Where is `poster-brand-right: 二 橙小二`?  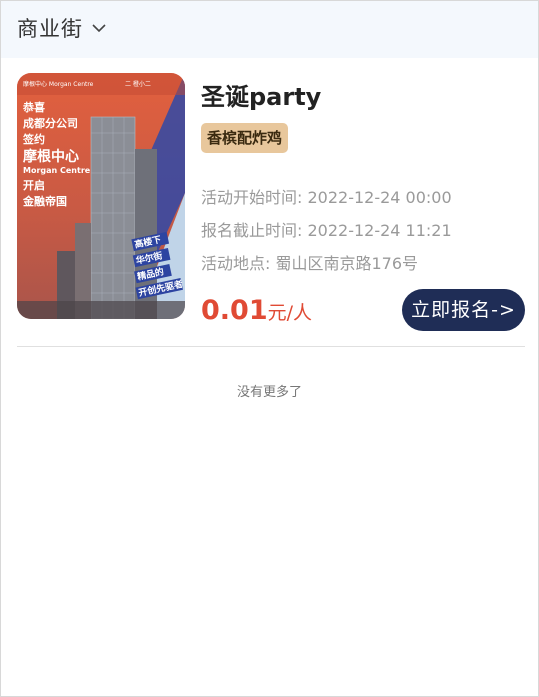 poster-brand-right: 二 橙小二 is located at coordinates (138, 84).